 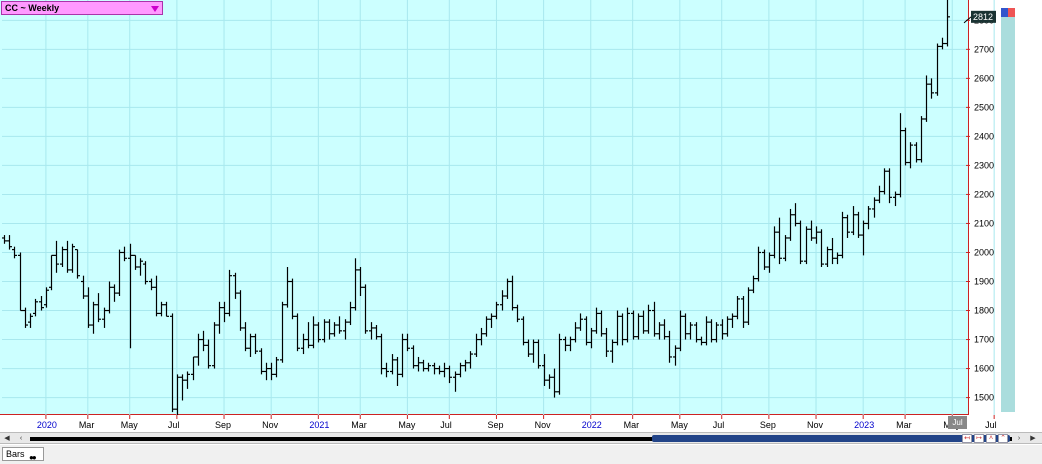 What do you see at coordinates (984, 340) in the screenshot?
I see `y-tick-label: 1700` at bounding box center [984, 340].